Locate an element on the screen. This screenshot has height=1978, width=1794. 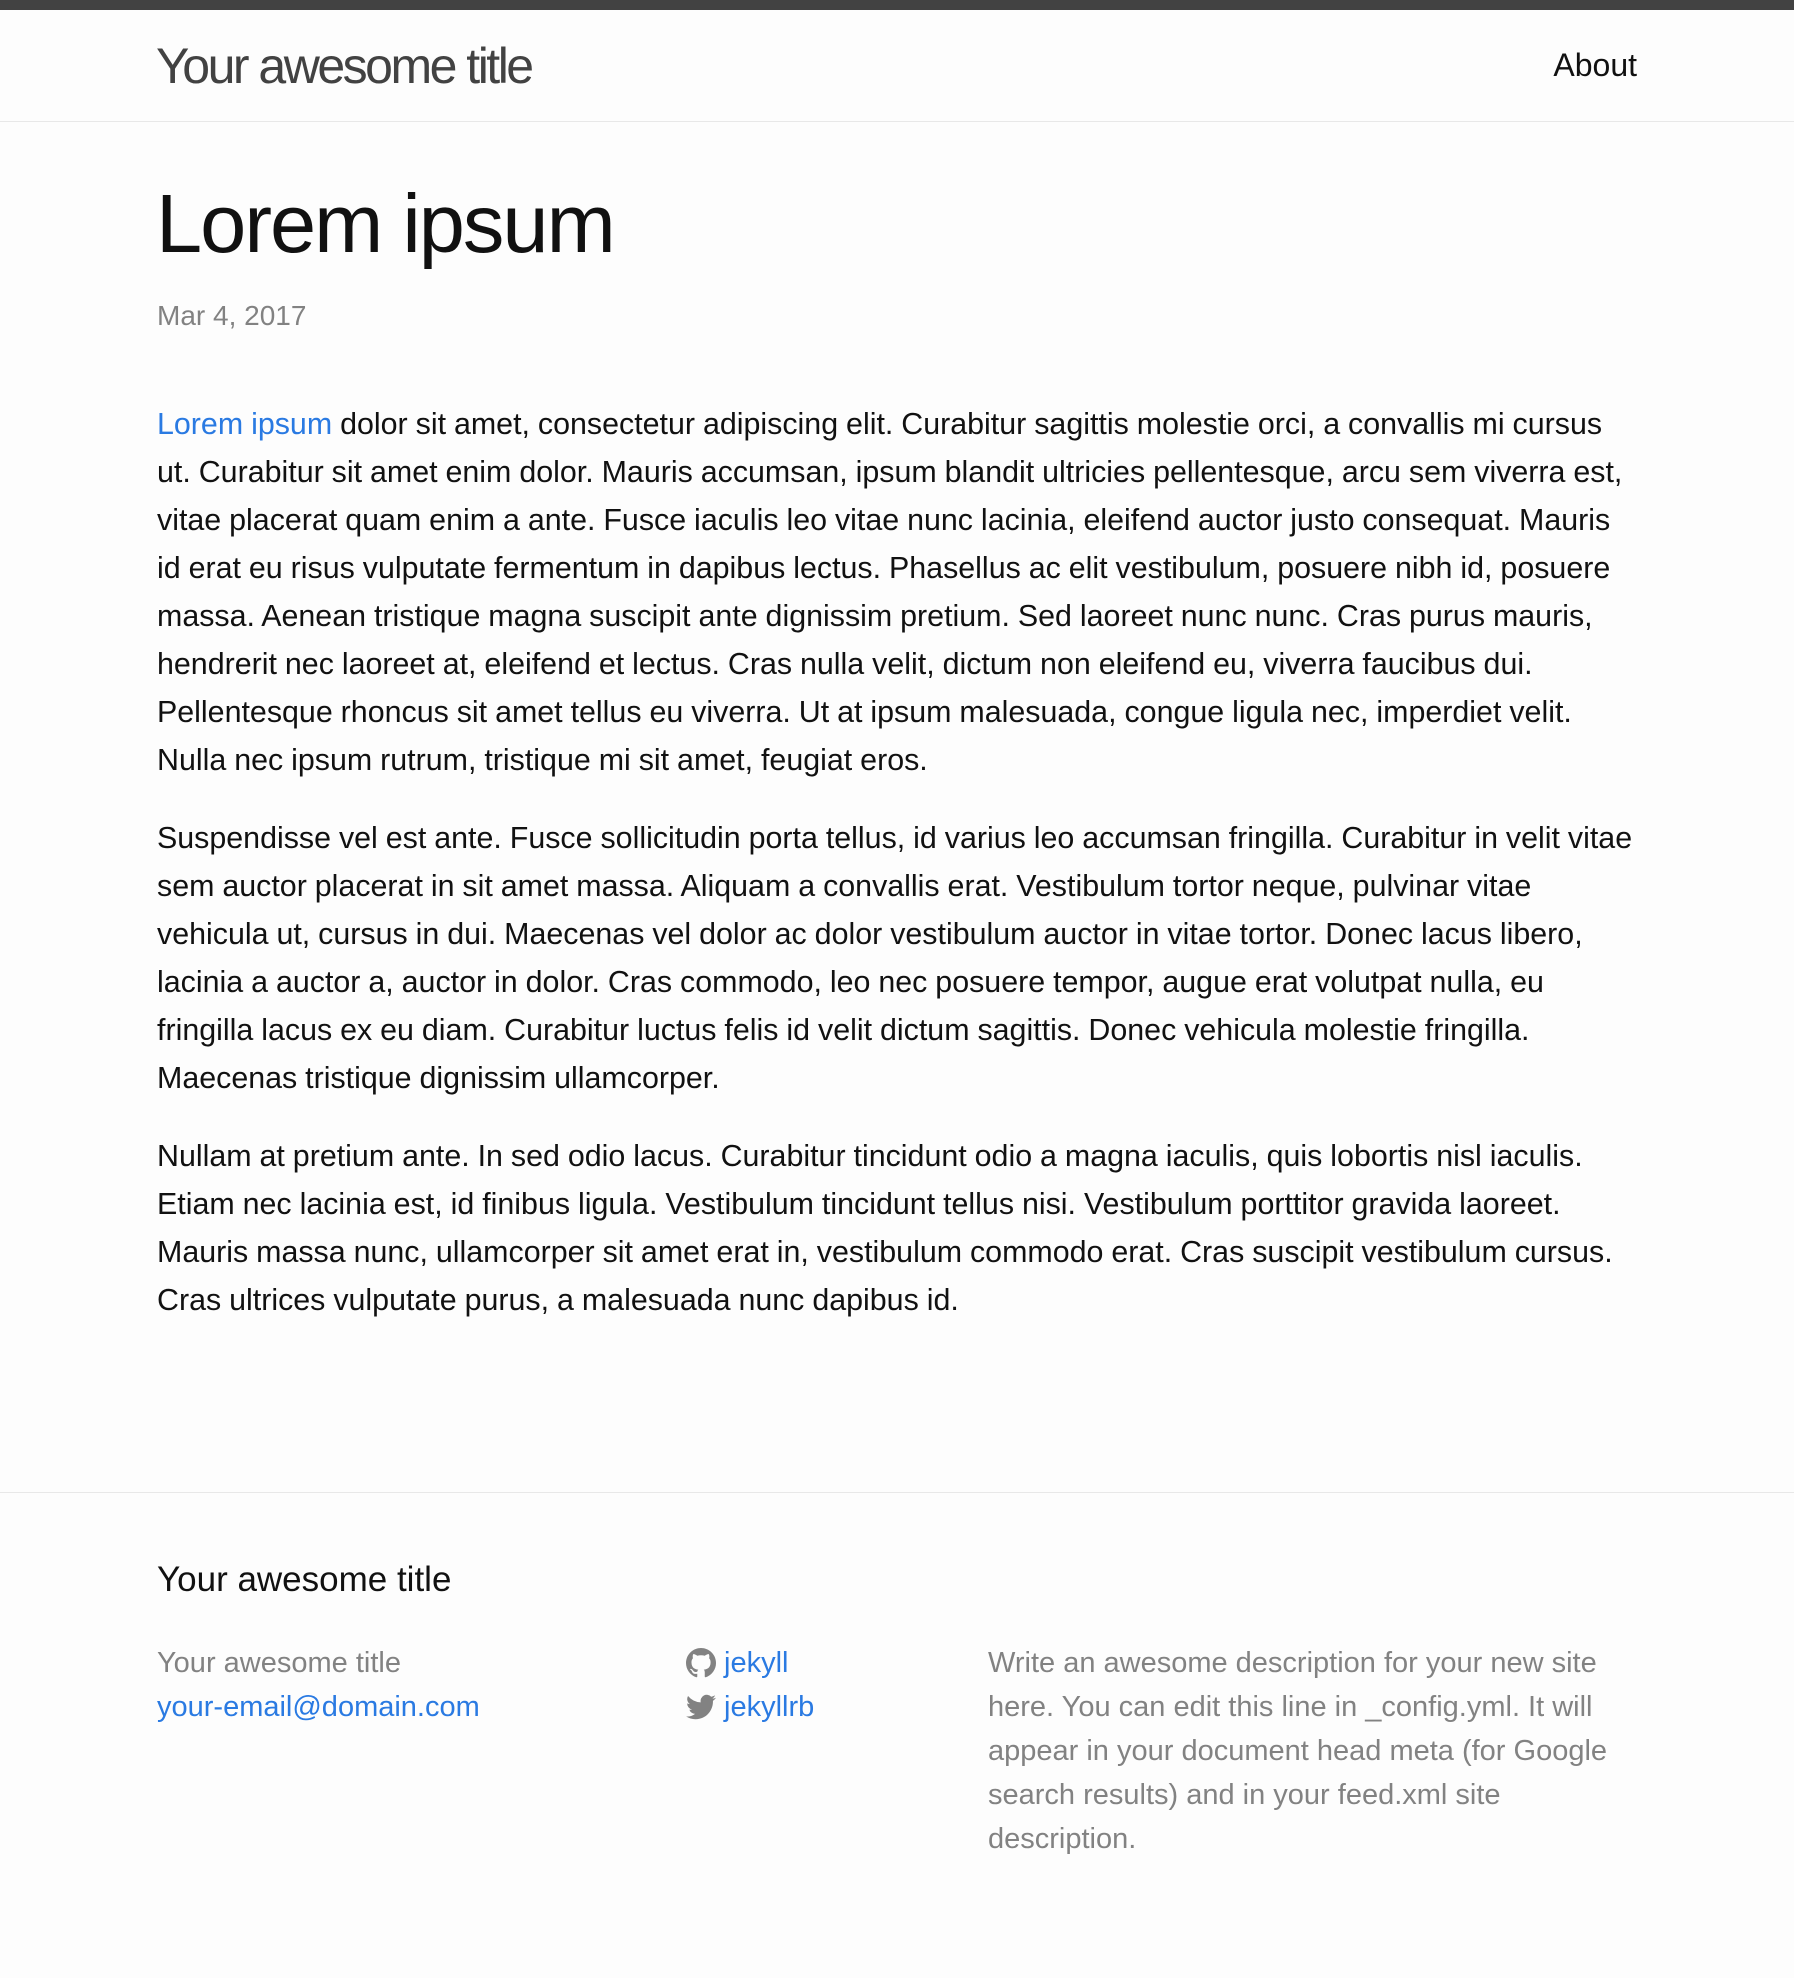
github-icon is located at coordinates (701, 1663).